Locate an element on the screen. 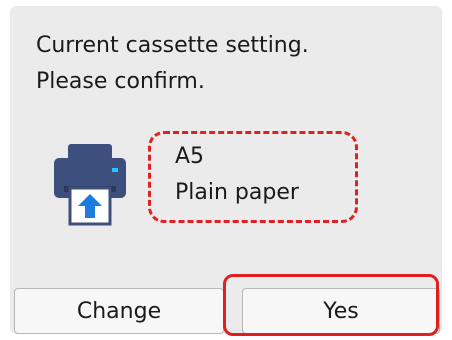 This screenshot has height=340, width=452. paper-size-value: A5 is located at coordinates (190, 156).